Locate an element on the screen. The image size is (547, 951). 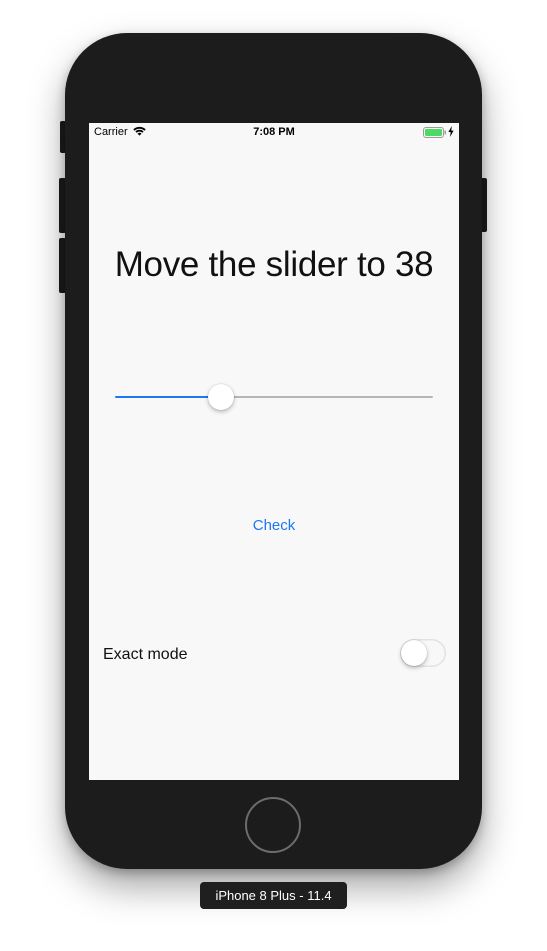
status-time: 7:08 PM is located at coordinates (274, 132).